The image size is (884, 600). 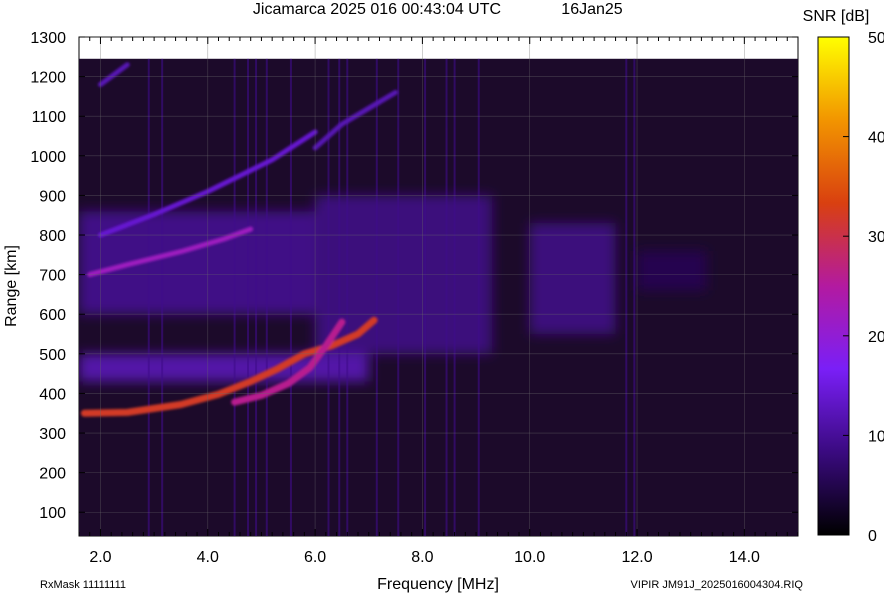 What do you see at coordinates (208, 557) in the screenshot?
I see `x-tick-label: 4.0` at bounding box center [208, 557].